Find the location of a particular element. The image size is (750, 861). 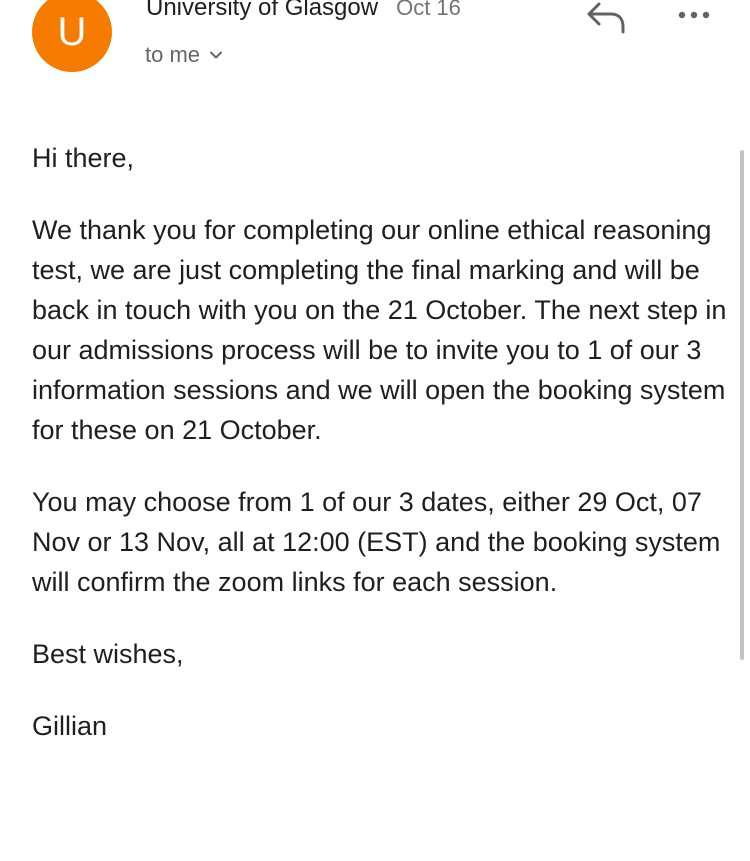

scrollbar is located at coordinates (742, 405).